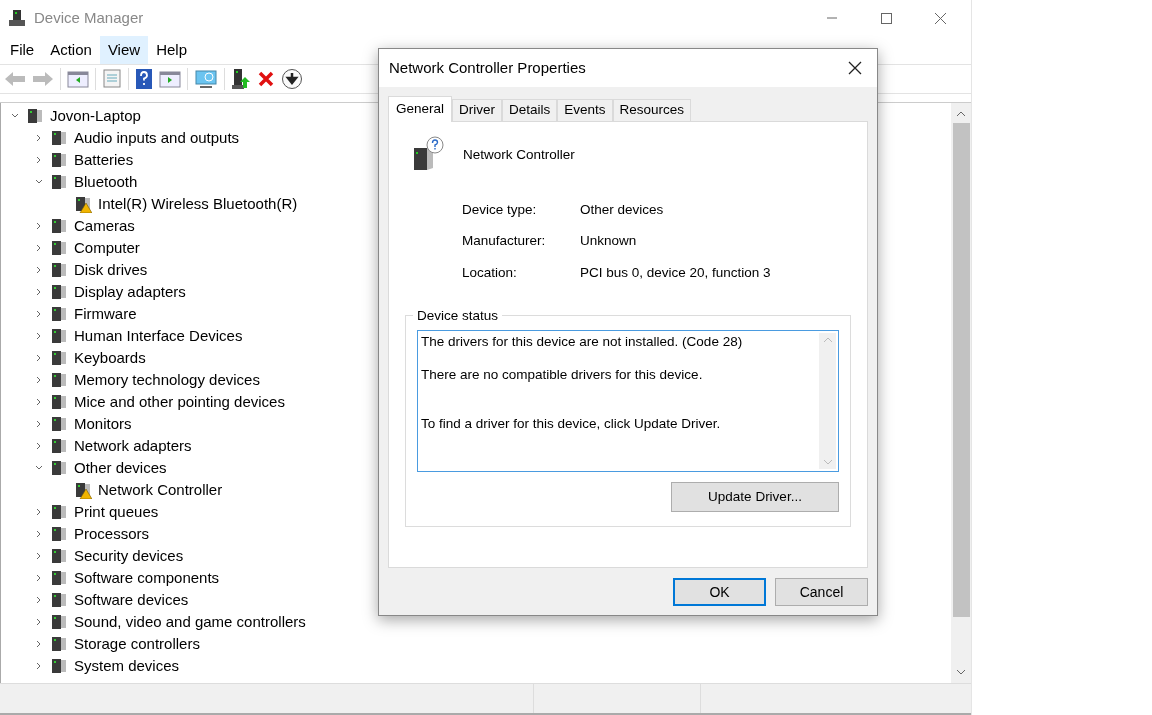  What do you see at coordinates (105, 314) in the screenshot?
I see `tree-item: Firmware` at bounding box center [105, 314].